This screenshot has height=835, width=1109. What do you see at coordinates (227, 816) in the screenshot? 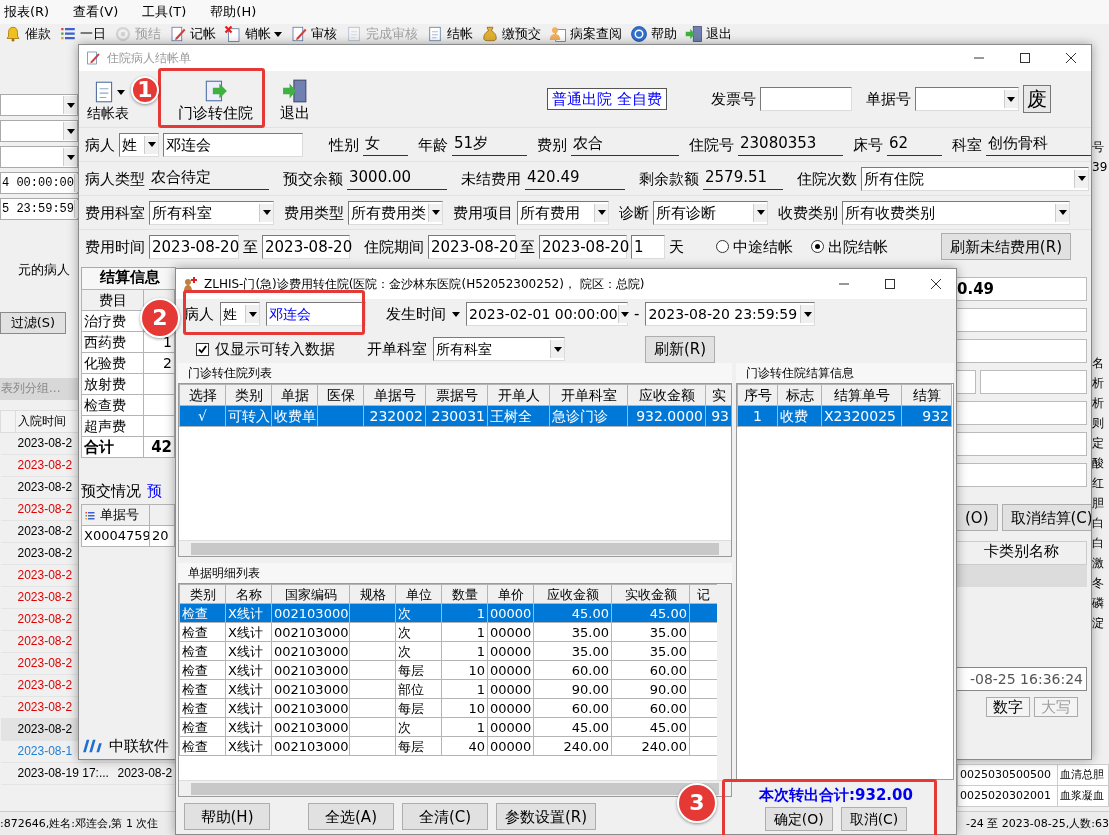
I see `dialog-button: 帮助(H)` at bounding box center [227, 816].